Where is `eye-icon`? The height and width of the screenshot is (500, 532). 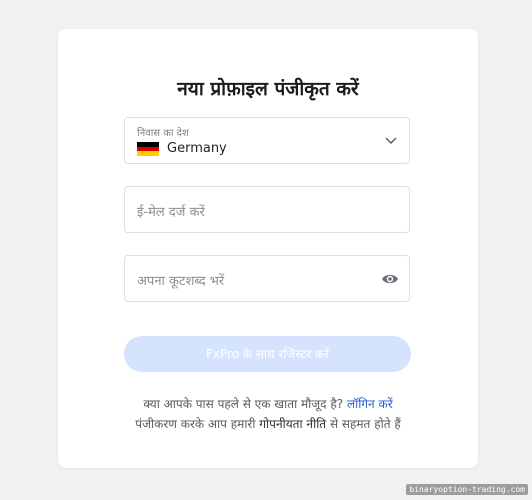
eye-icon is located at coordinates (390, 279).